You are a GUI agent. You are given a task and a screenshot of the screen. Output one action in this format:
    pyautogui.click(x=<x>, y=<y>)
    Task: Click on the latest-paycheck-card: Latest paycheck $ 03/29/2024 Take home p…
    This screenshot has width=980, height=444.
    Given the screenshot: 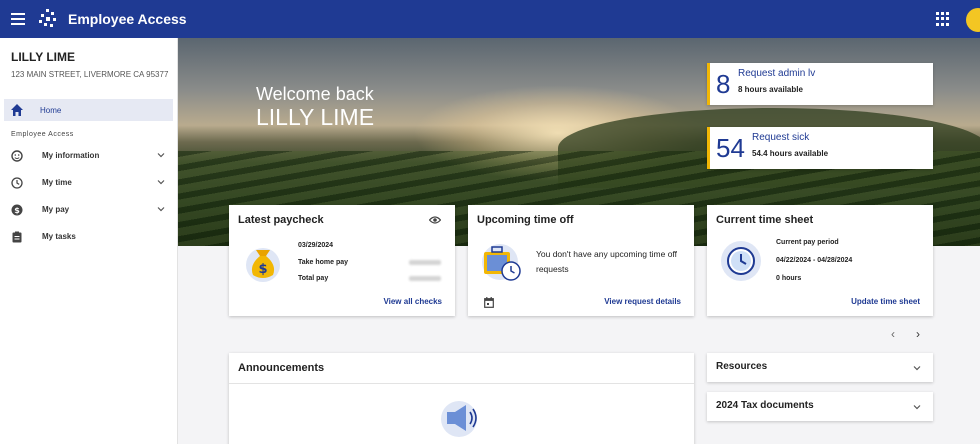 What is the action you would take?
    pyautogui.click(x=342, y=260)
    